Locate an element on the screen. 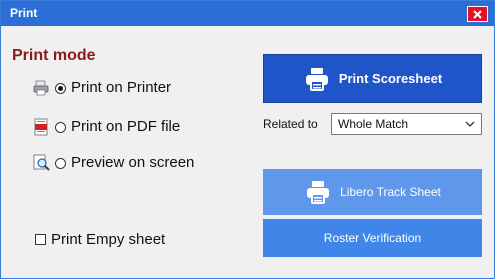 Image resolution: width=495 pixels, height=279 pixels. print-scoresheet-button: Print Scoresheet is located at coordinates (372, 78).